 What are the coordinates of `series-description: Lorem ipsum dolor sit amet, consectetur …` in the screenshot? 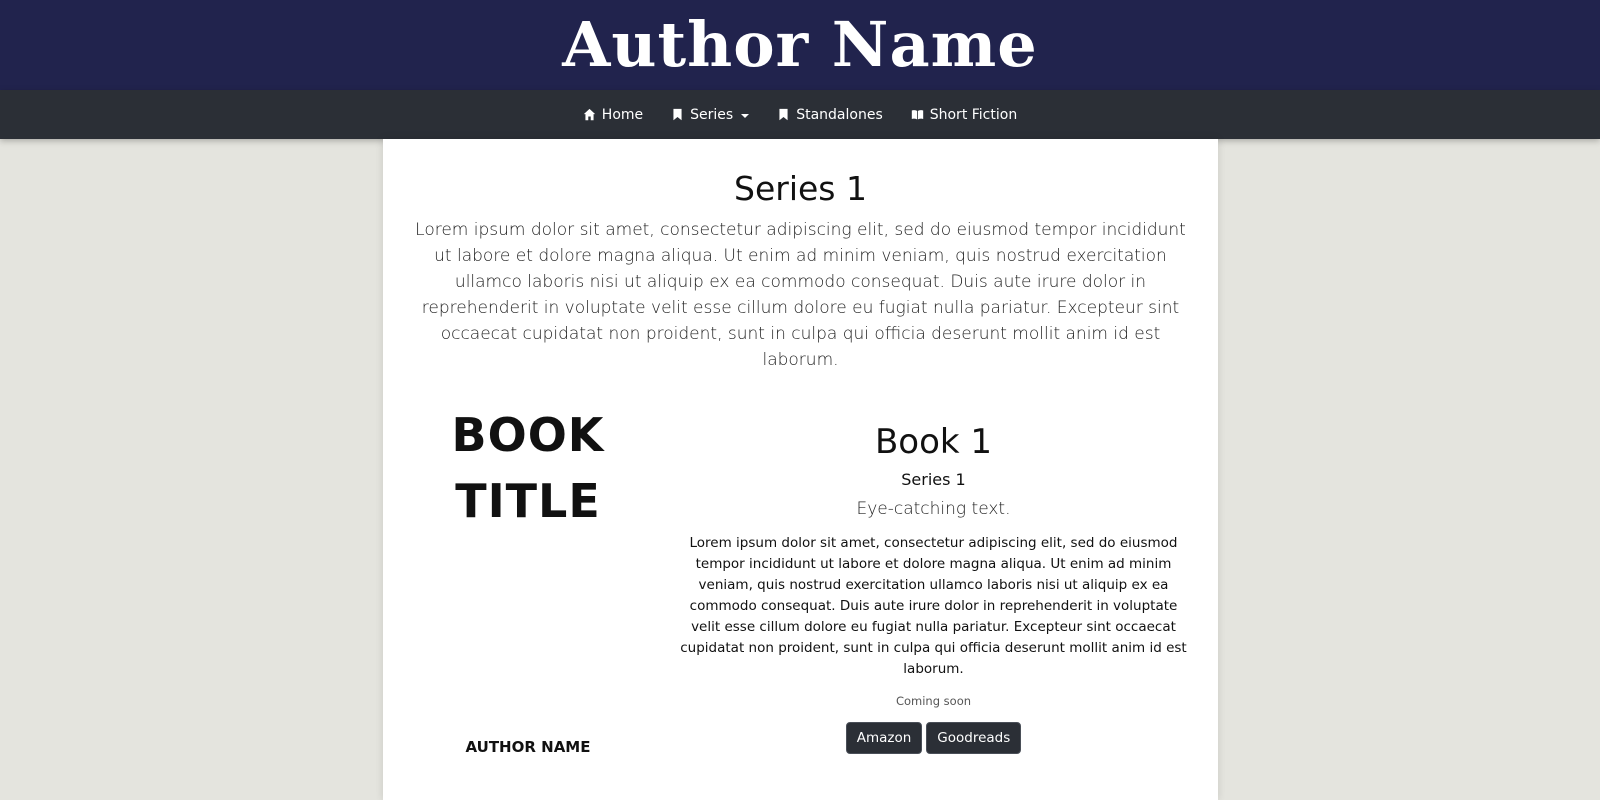 It's located at (800, 295).